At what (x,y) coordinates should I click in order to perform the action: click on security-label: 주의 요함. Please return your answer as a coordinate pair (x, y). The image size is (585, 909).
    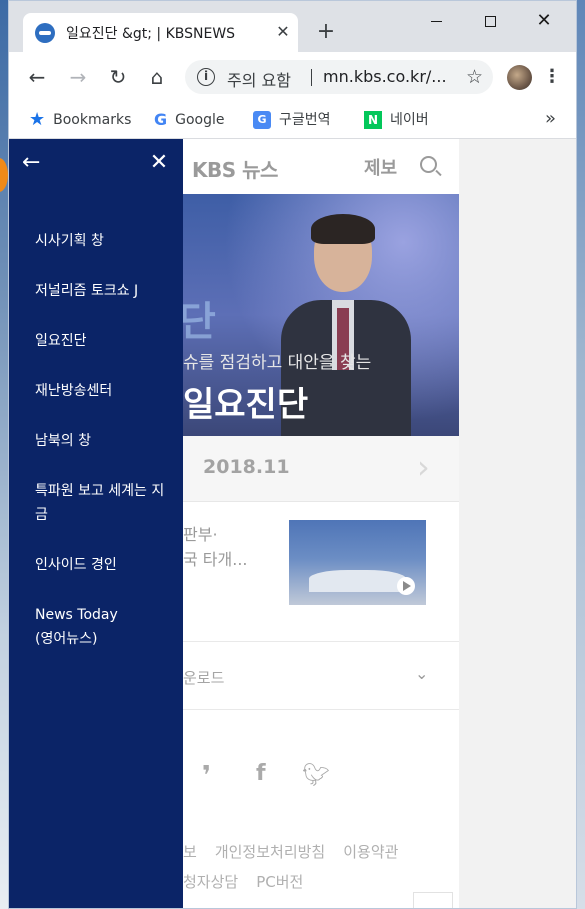
    Looking at the image, I should click on (259, 80).